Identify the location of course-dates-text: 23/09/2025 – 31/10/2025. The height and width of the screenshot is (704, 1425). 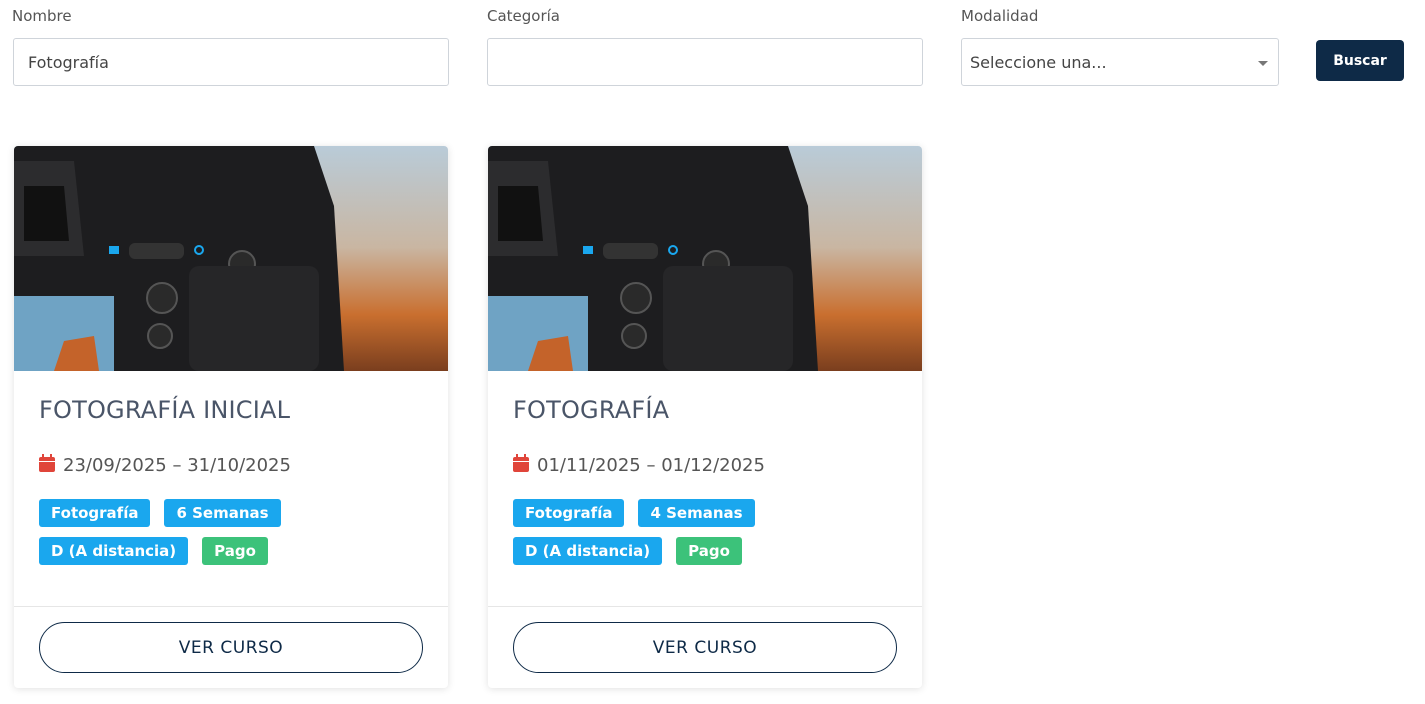
(177, 465).